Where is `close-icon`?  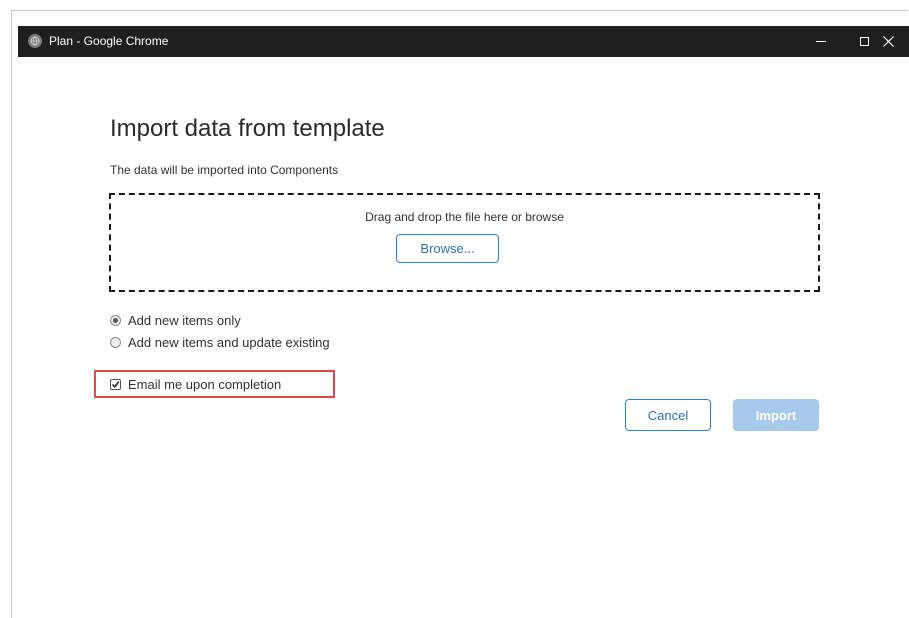 close-icon is located at coordinates (888, 41).